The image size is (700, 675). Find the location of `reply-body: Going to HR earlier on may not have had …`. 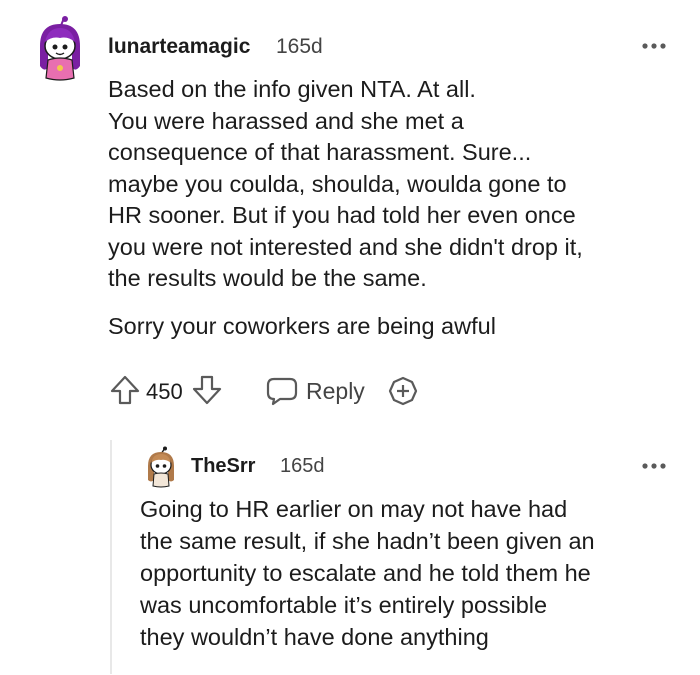

reply-body: Going to HR earlier on may not have had … is located at coordinates (367, 573).